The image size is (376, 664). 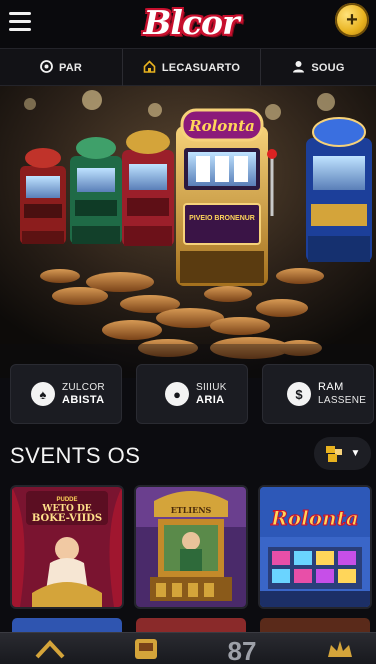 I want to click on game-title-small: PUDDE, so click(x=66, y=500).